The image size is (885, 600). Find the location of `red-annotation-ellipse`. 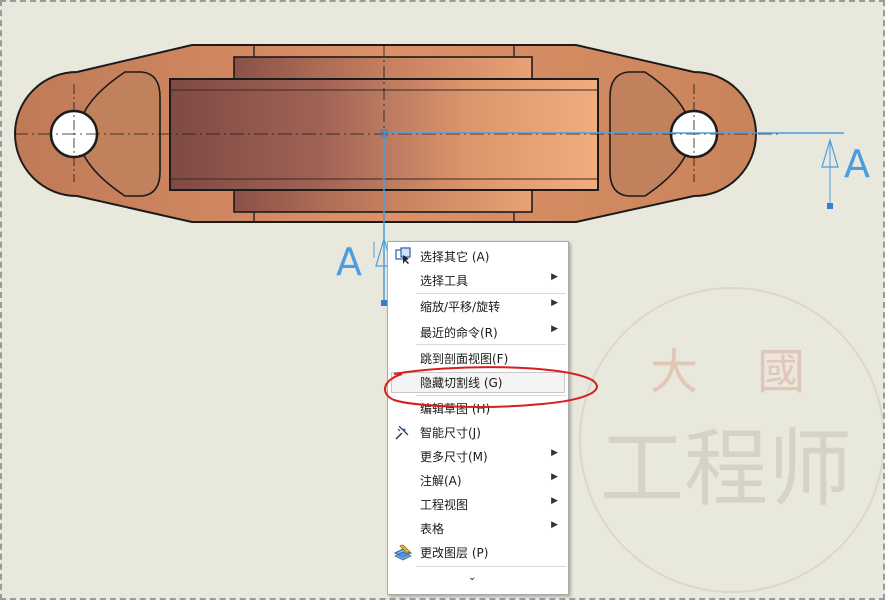

red-annotation-ellipse is located at coordinates (491, 387).